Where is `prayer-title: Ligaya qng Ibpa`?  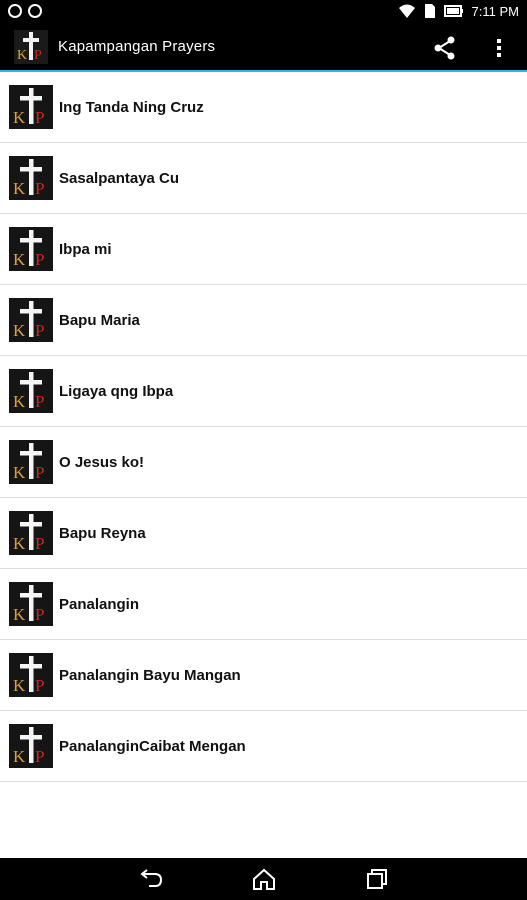
prayer-title: Ligaya qng Ibpa is located at coordinates (116, 391).